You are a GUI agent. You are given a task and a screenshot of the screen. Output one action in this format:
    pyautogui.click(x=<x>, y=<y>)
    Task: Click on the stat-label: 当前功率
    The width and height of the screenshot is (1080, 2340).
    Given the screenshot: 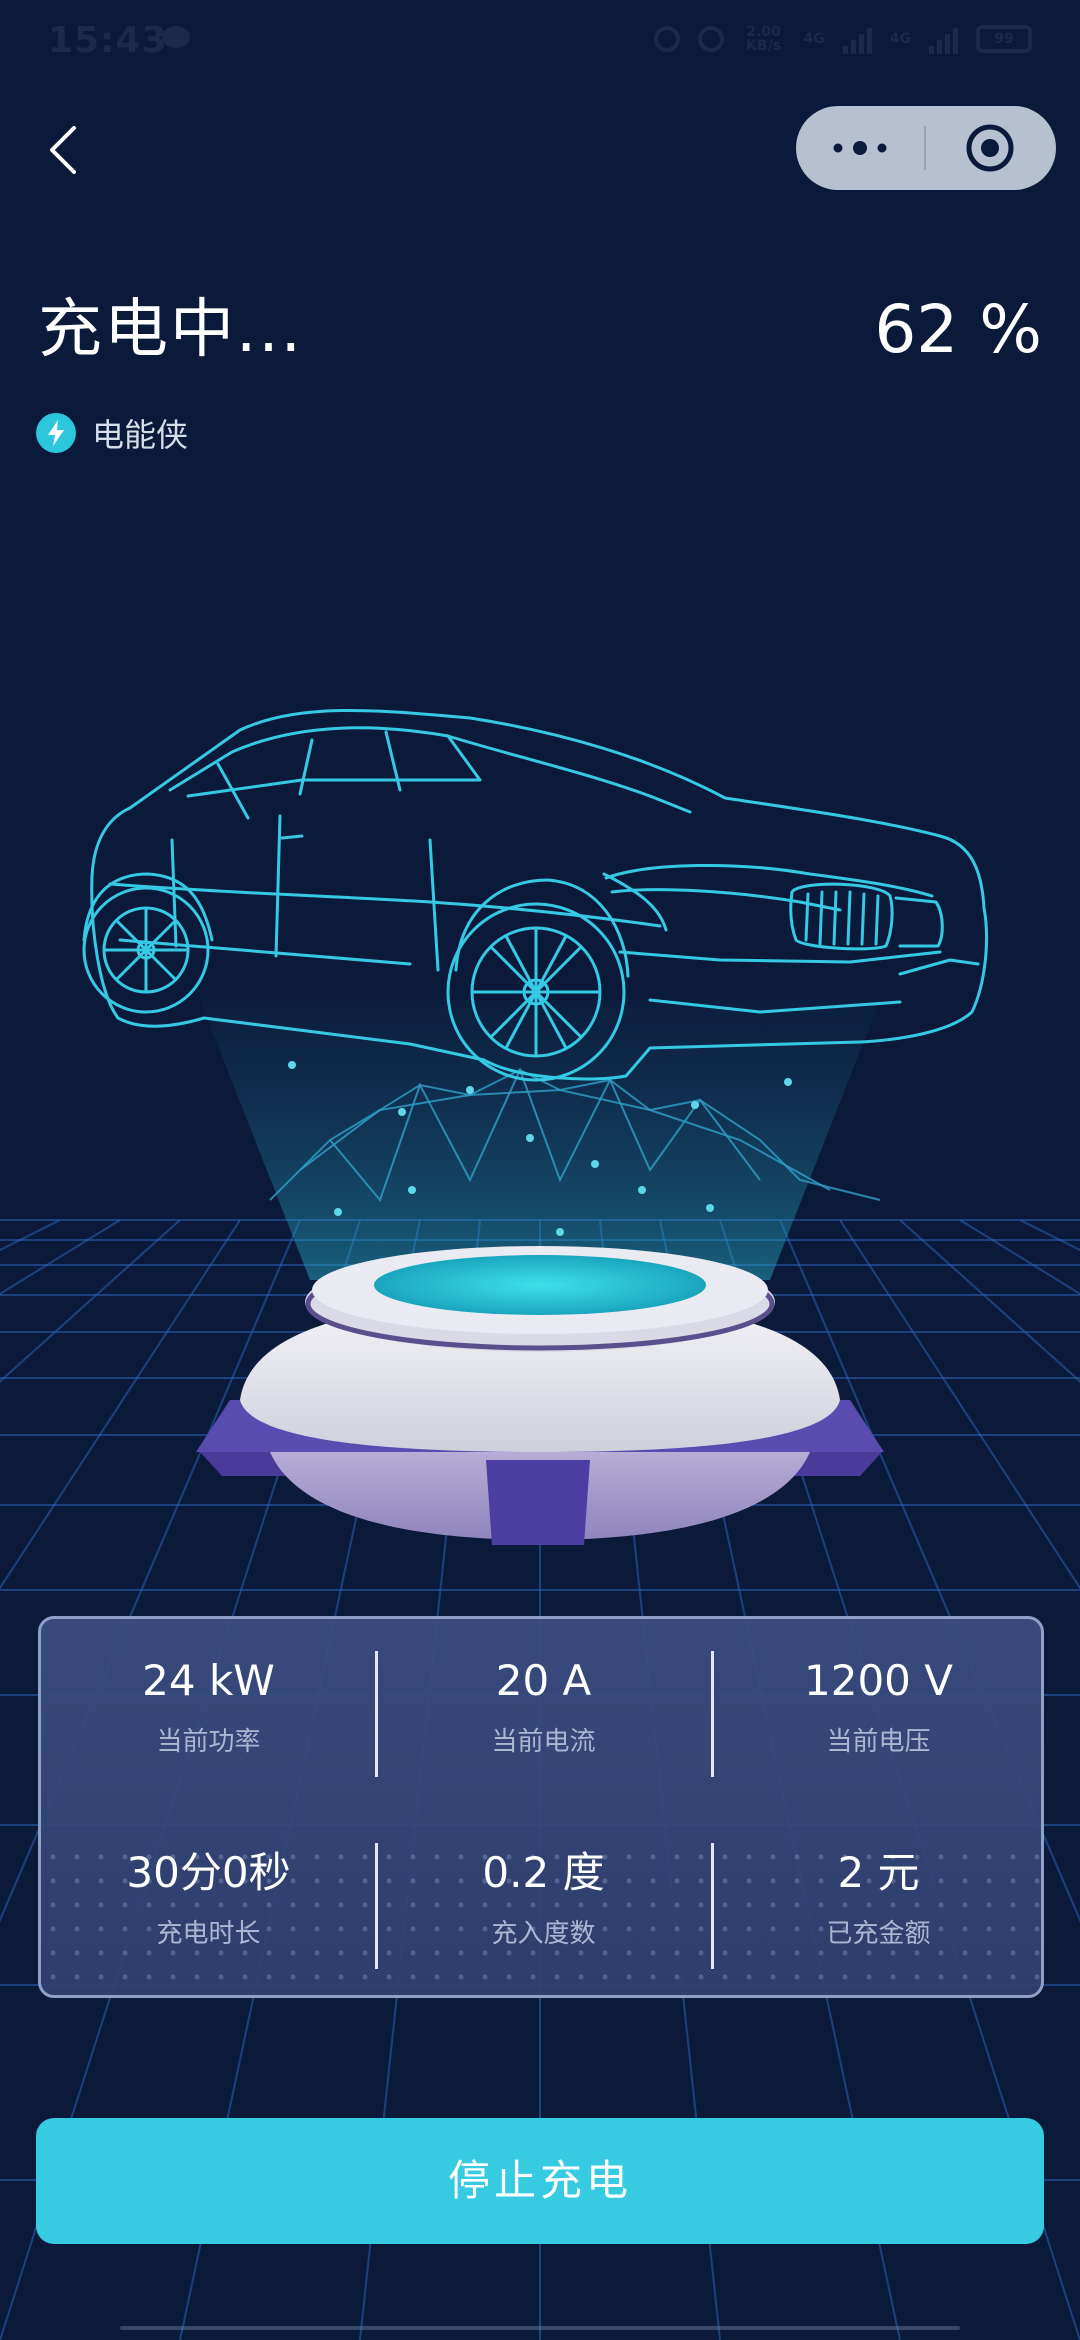 What is the action you would take?
    pyautogui.click(x=208, y=1742)
    